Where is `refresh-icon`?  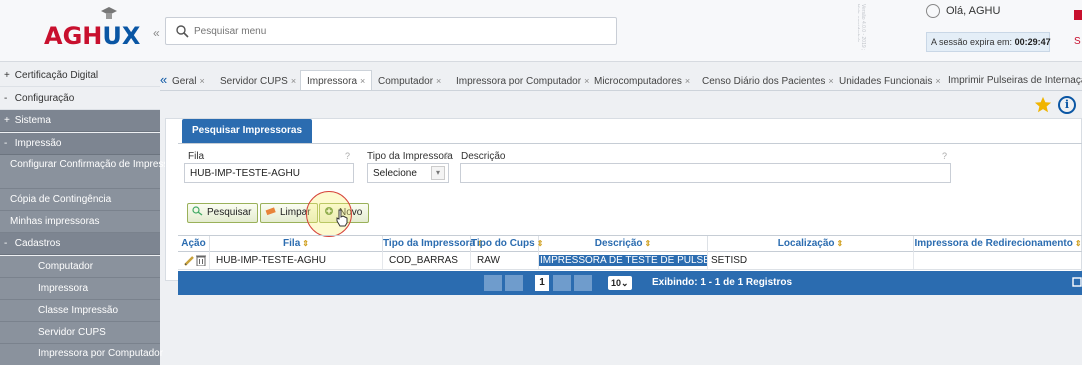
refresh-icon is located at coordinates (1077, 282).